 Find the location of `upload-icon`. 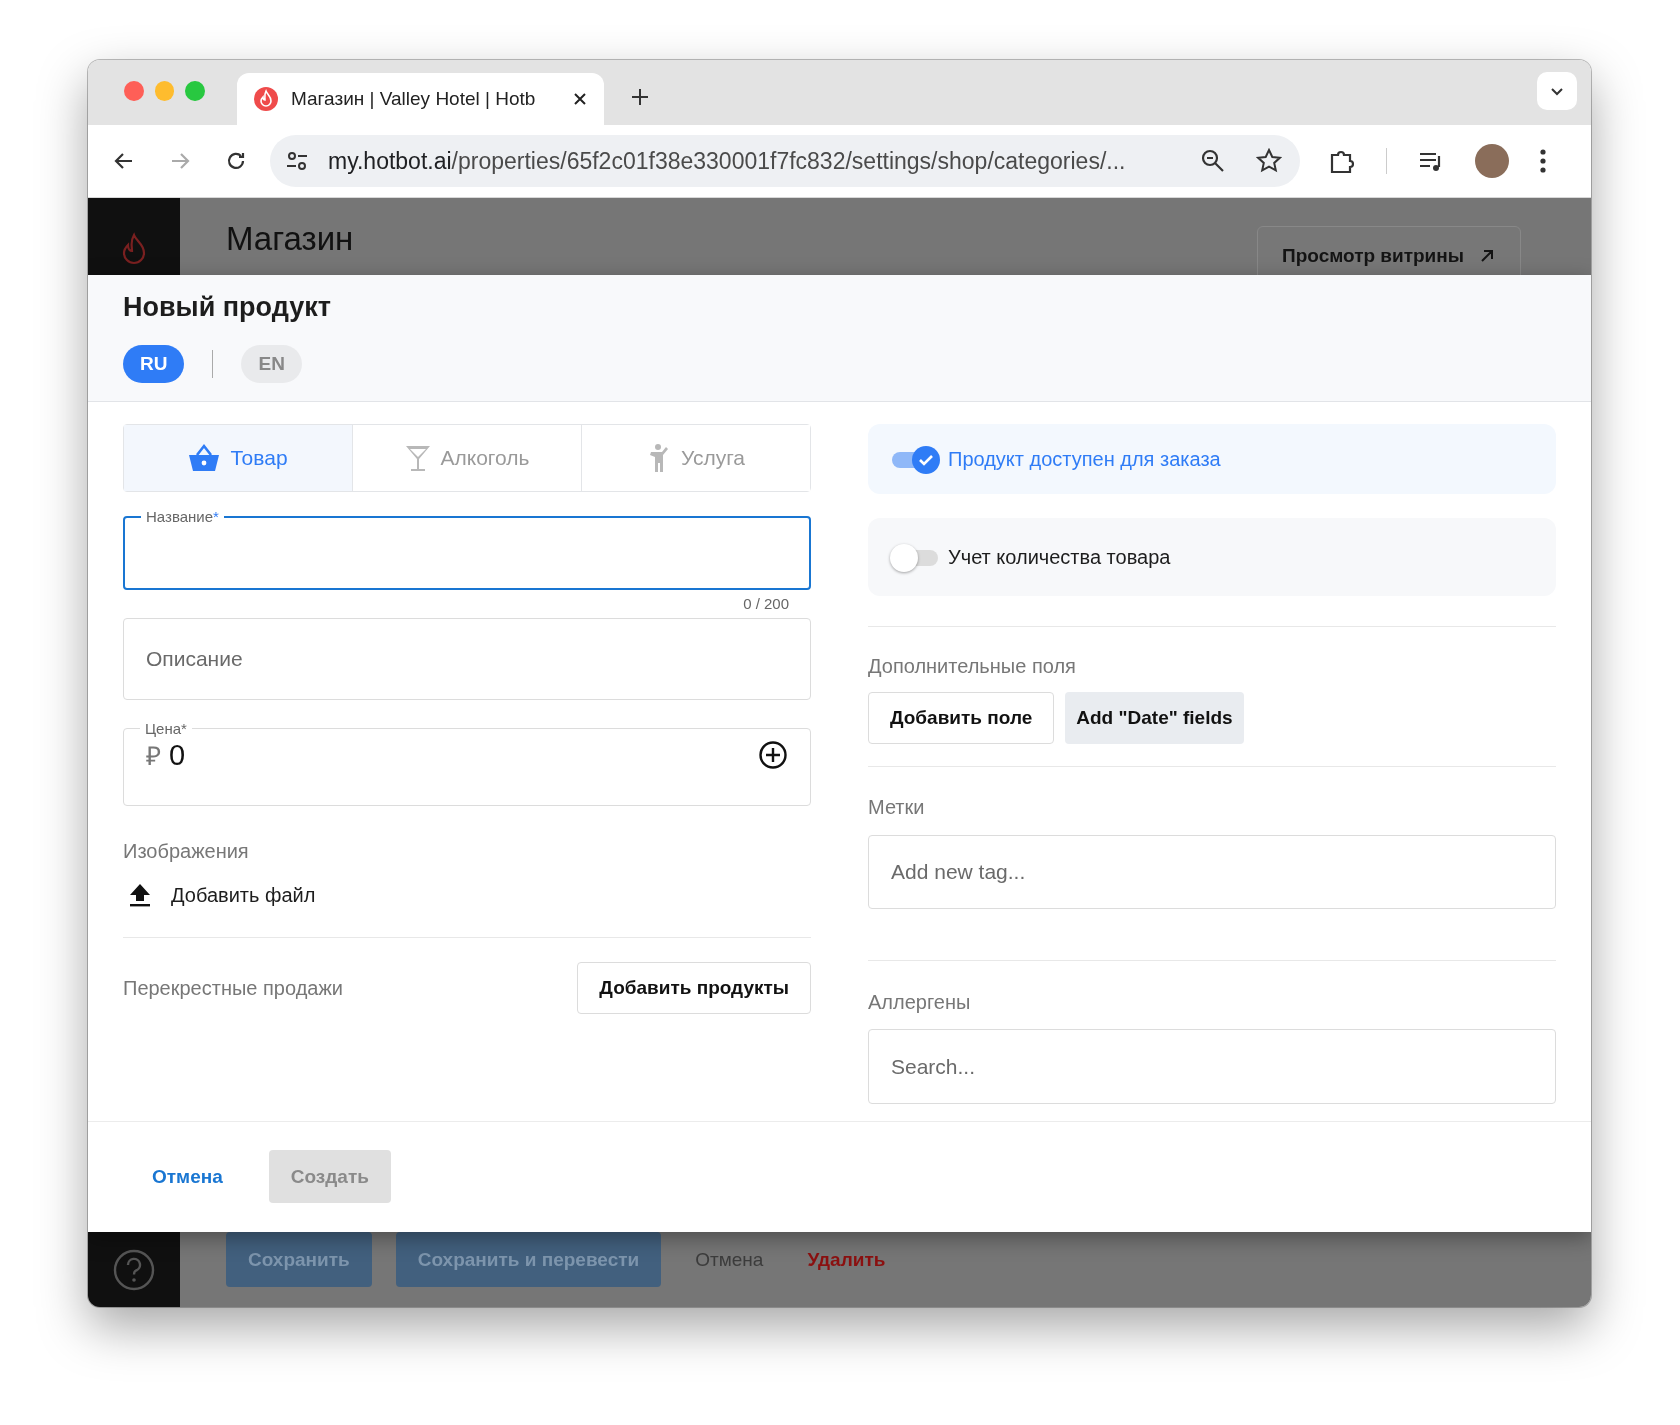

upload-icon is located at coordinates (140, 895).